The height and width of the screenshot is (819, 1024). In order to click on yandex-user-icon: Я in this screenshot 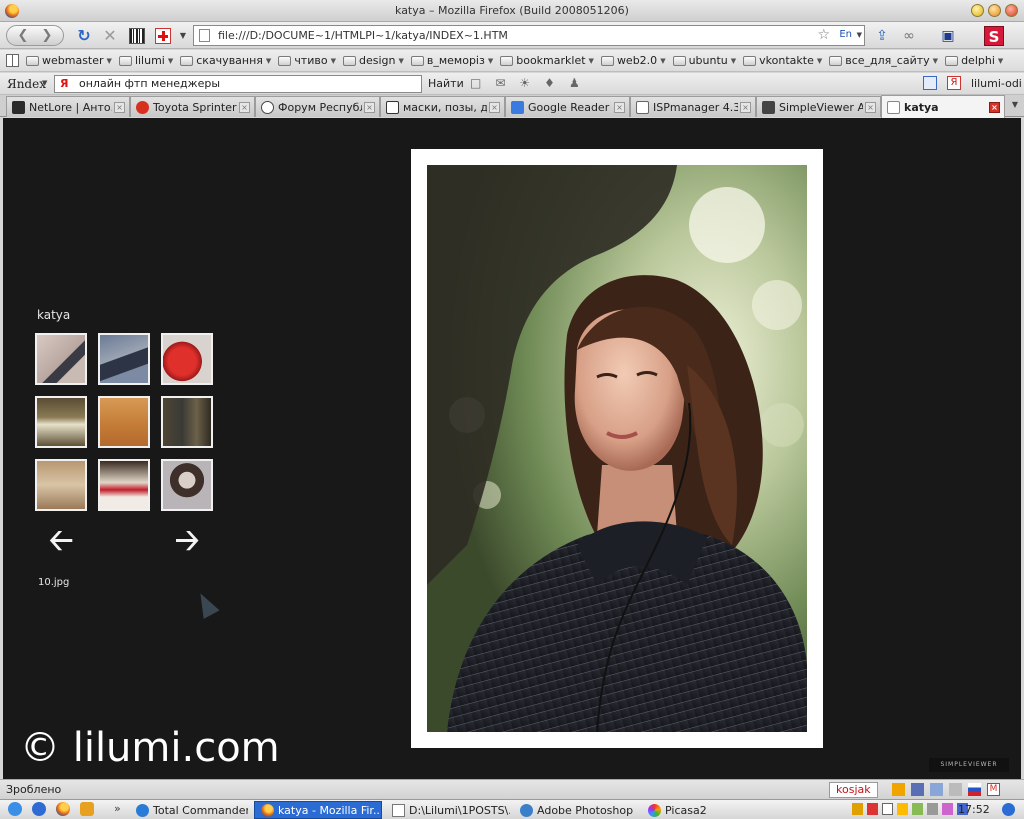, I will do `click(954, 83)`.